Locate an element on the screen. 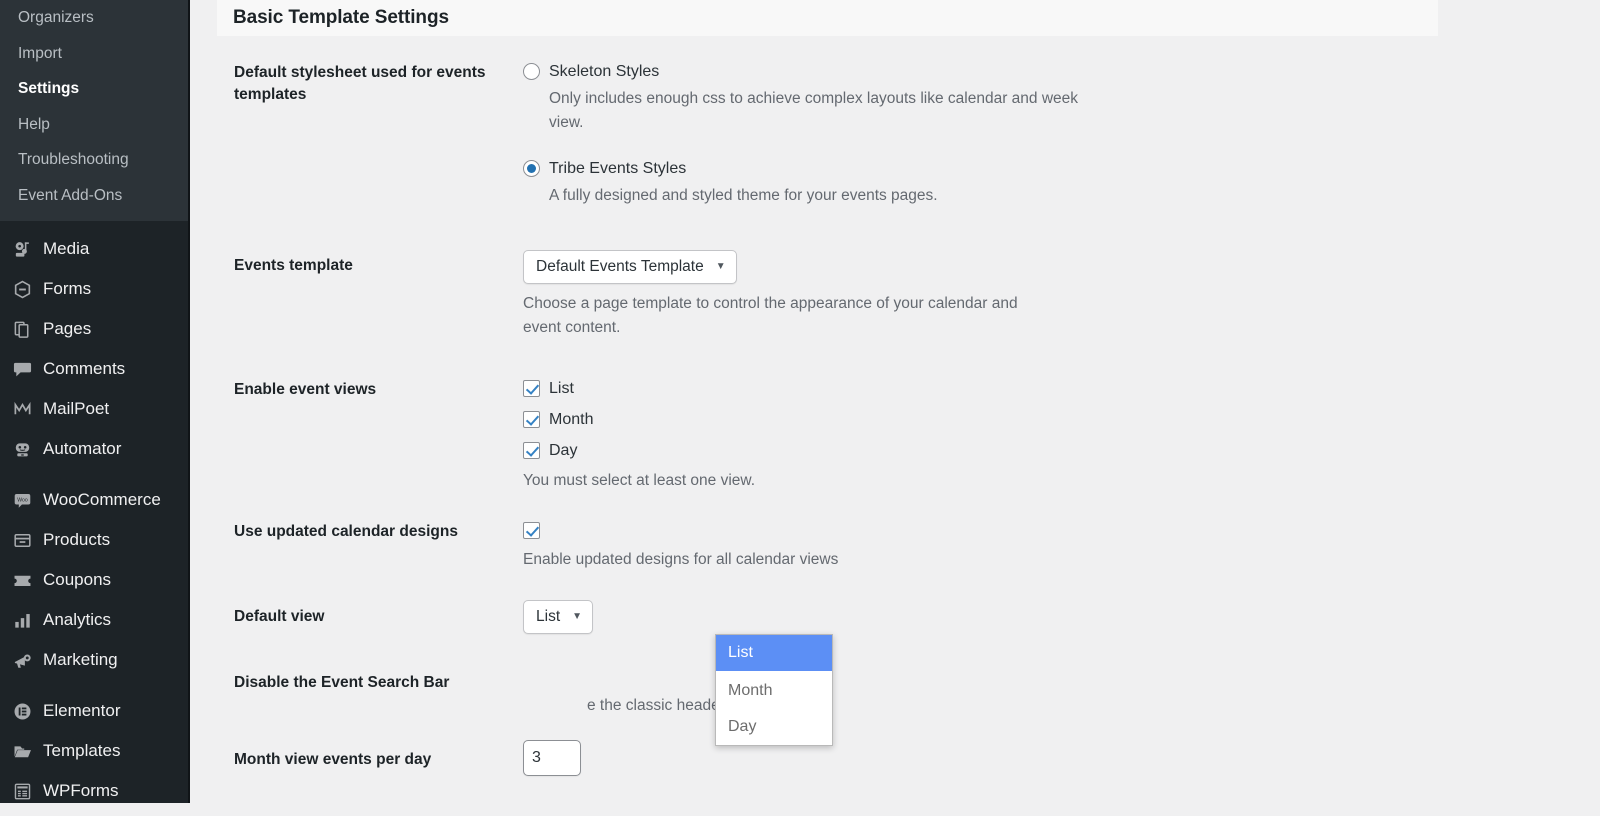  menu-item-coupons: Coupons is located at coordinates (94, 580).